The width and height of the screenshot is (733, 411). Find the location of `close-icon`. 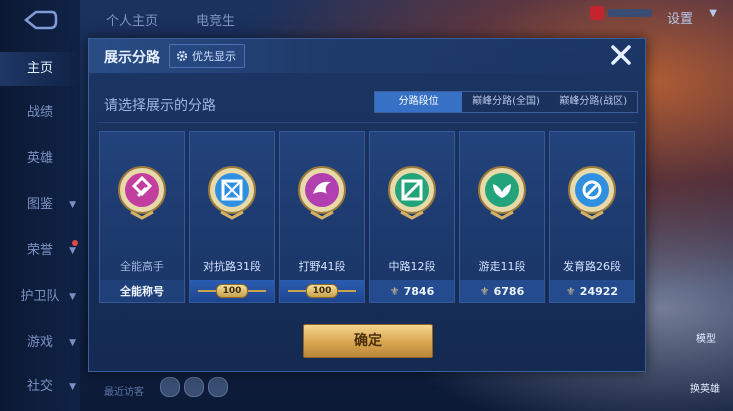

close-icon is located at coordinates (621, 55).